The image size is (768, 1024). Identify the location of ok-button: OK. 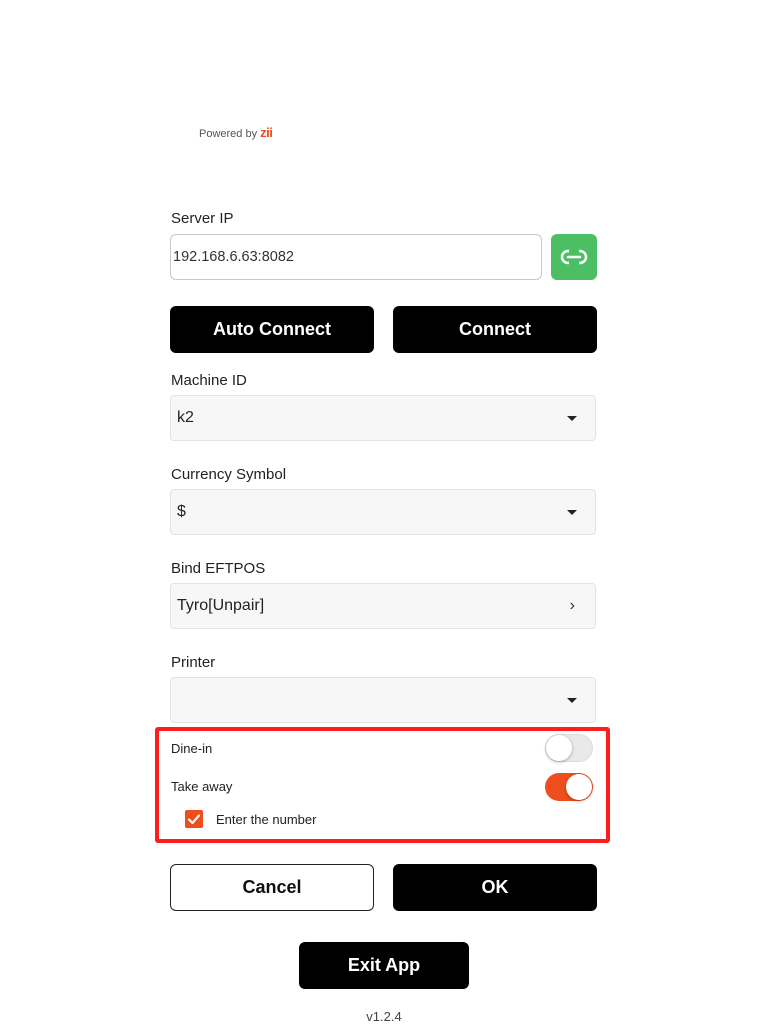
(495, 887).